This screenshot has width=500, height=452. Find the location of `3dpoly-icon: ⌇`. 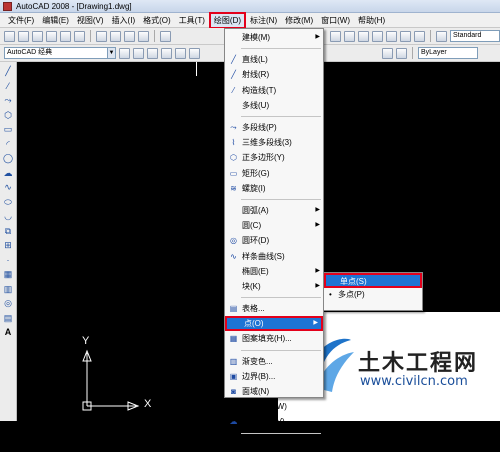

3dpoly-icon: ⌇ is located at coordinates (233, 143).